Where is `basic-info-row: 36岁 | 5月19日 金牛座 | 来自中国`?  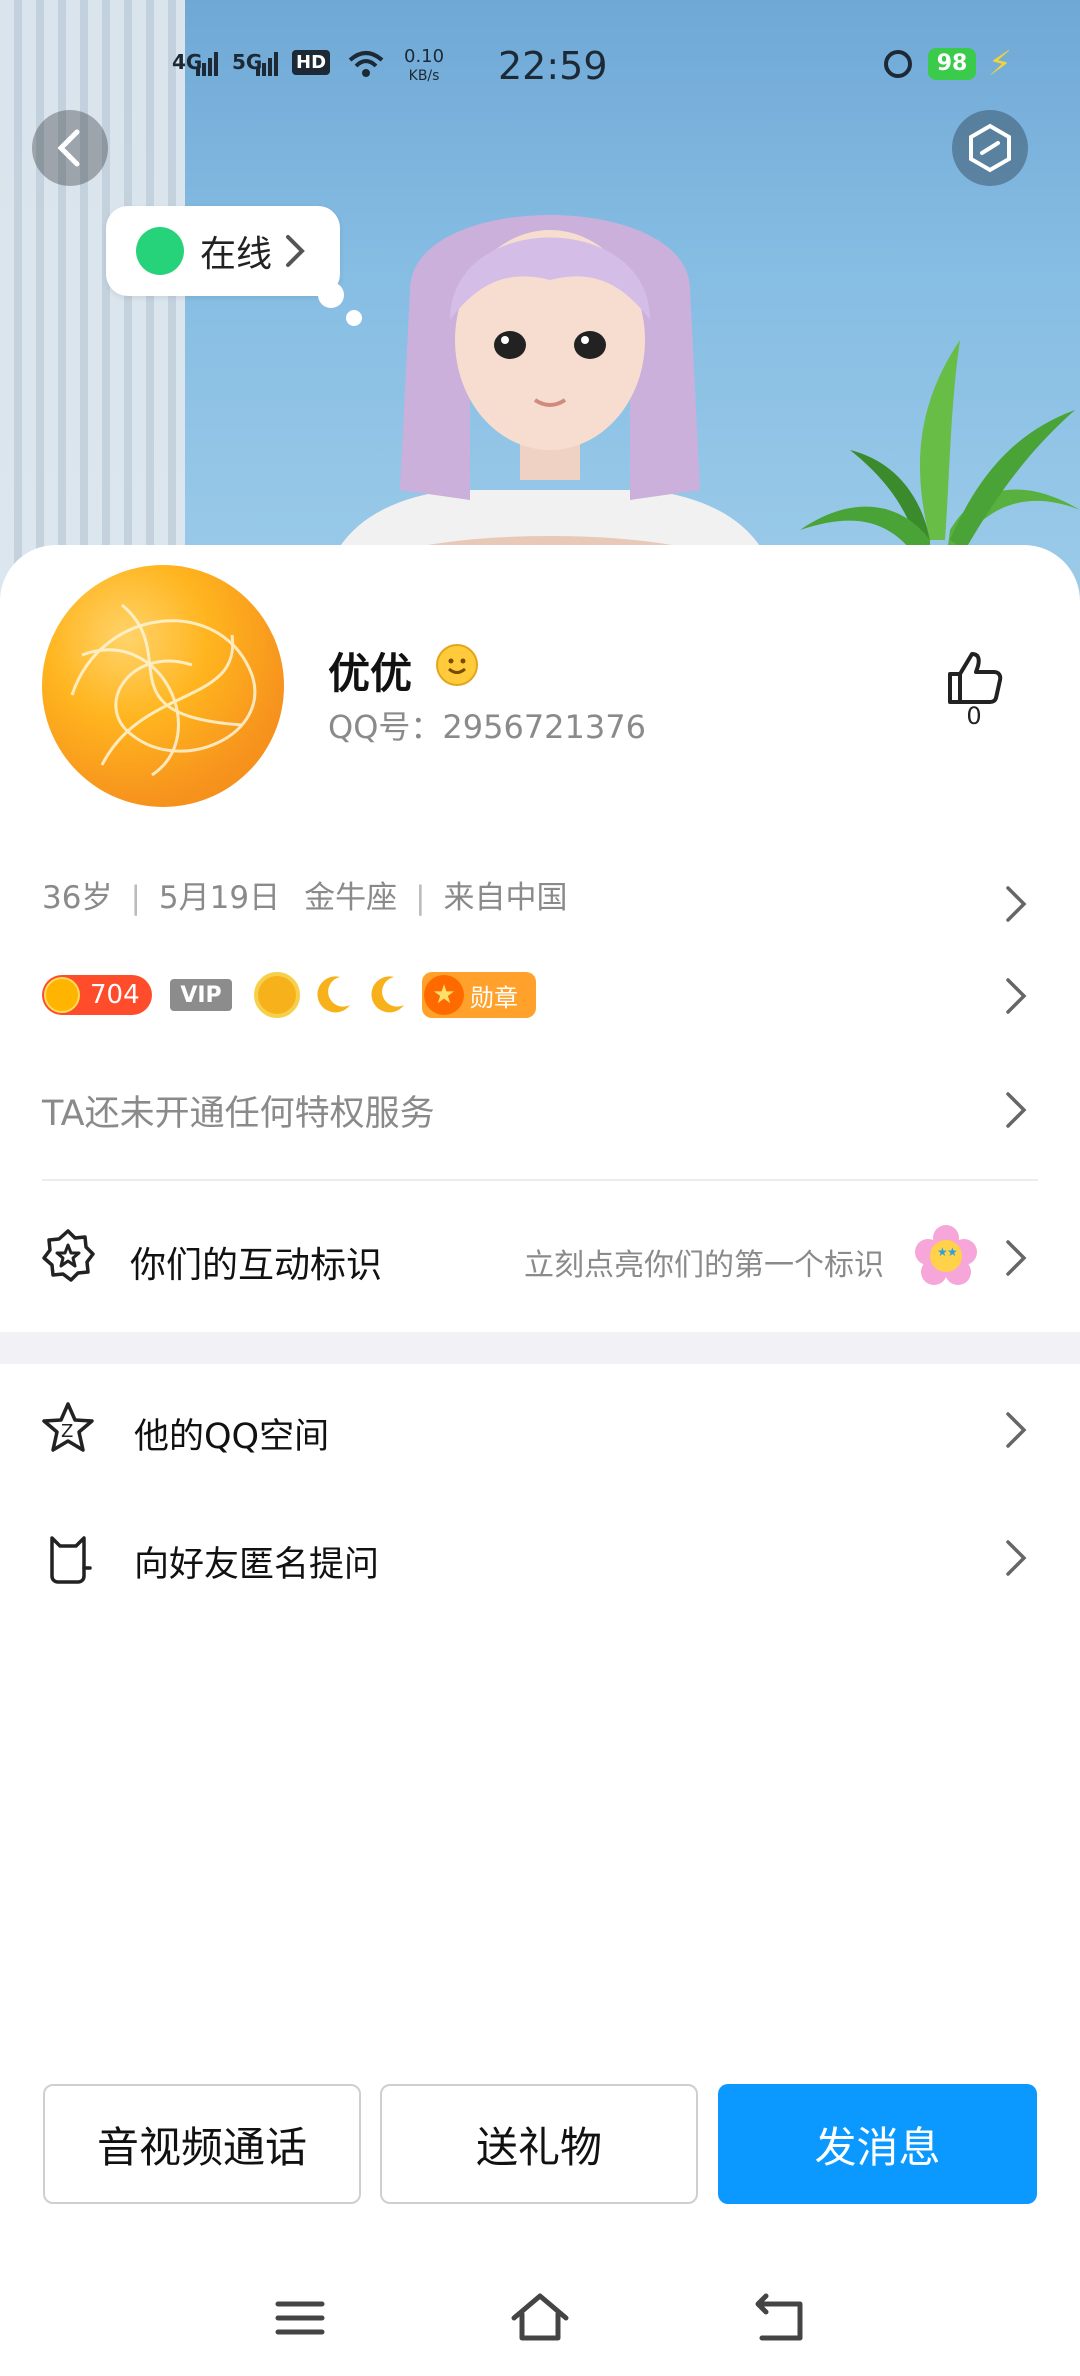 basic-info-row: 36岁 | 5月19日 金牛座 | 来自中国 is located at coordinates (305, 894).